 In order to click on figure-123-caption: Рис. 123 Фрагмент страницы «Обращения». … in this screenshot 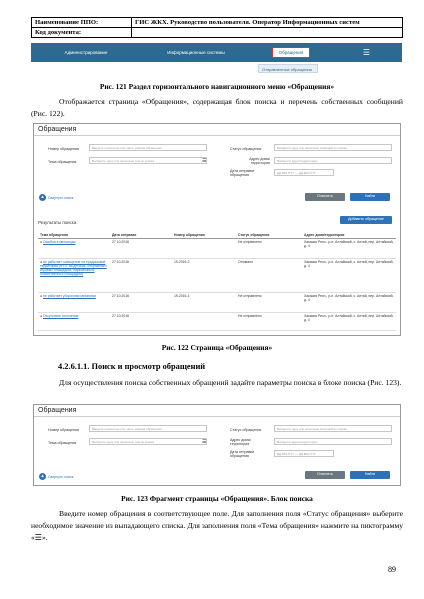, I will do `click(217, 498)`.